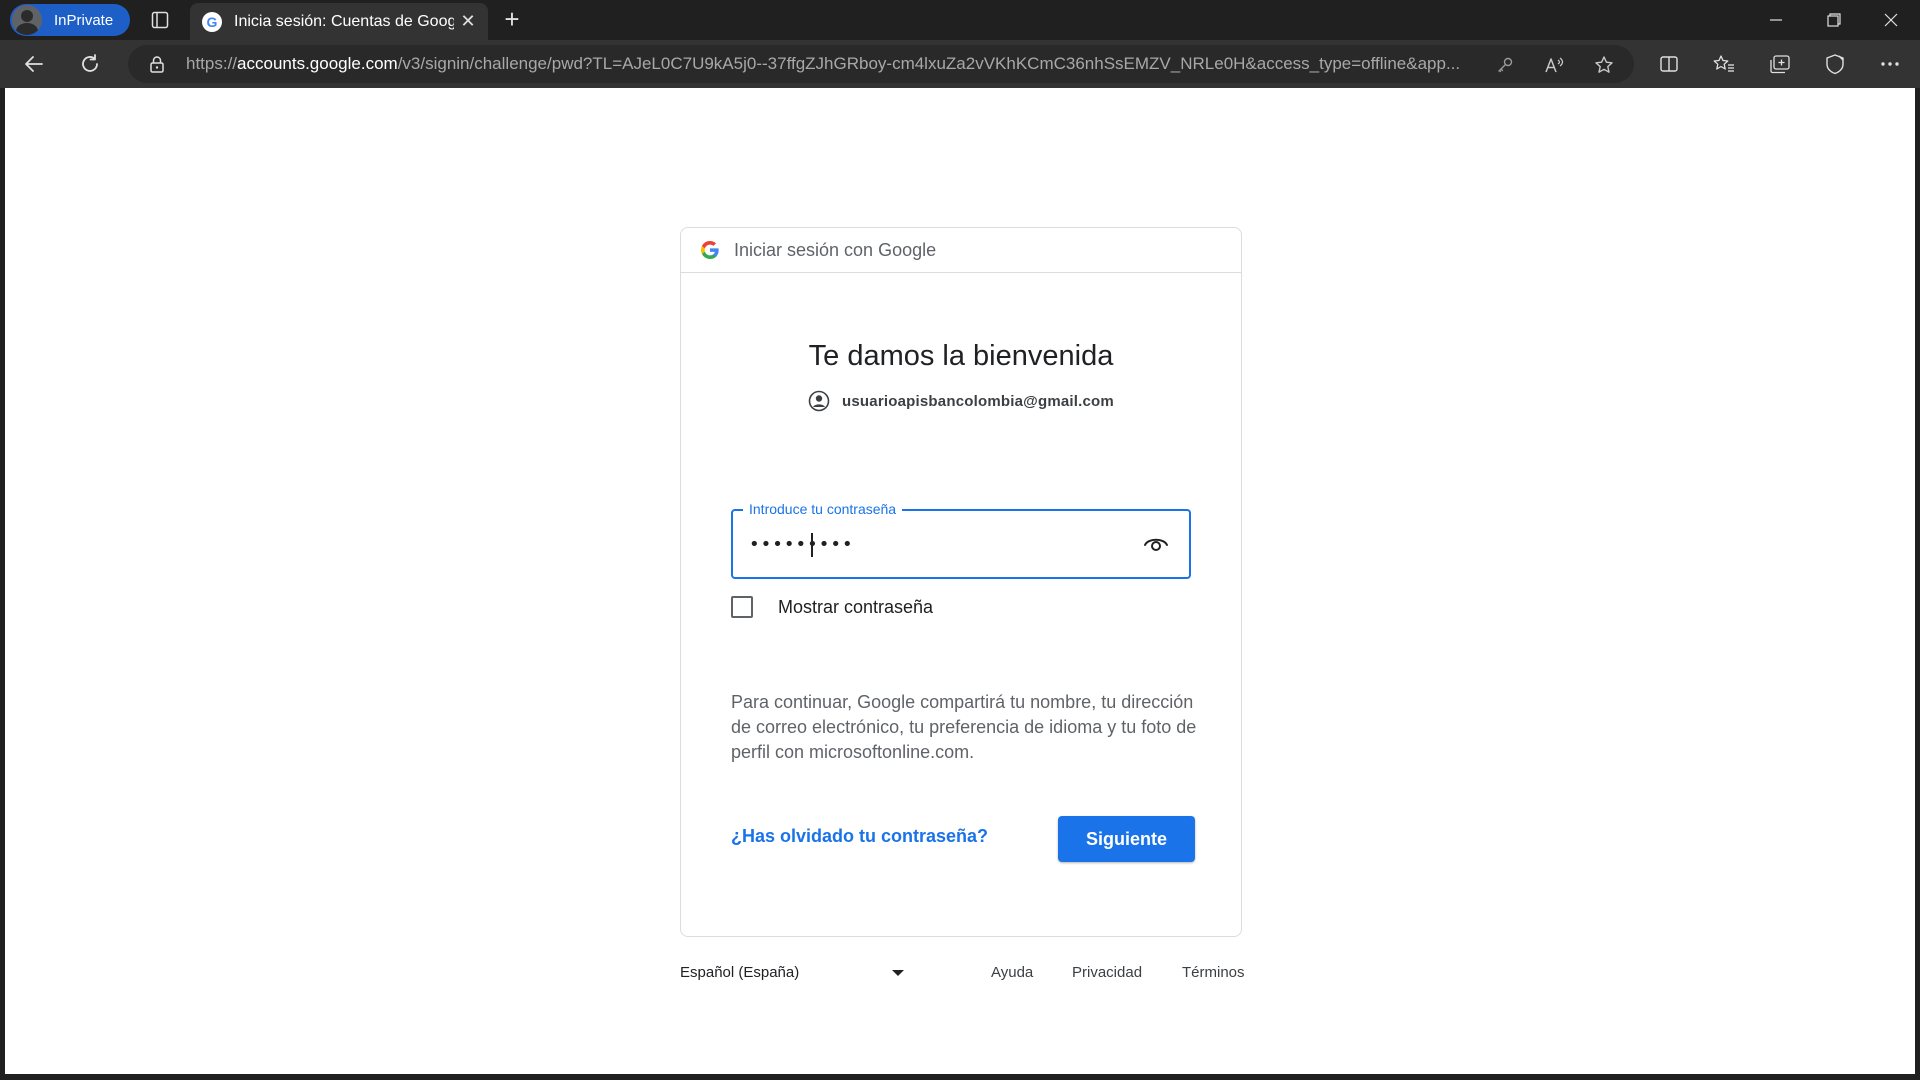 The image size is (1920, 1080). I want to click on url-host: accounts.google.com, so click(317, 63).